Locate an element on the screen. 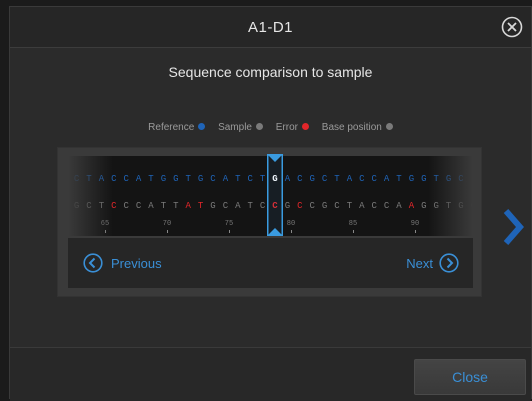  dialog-titlebar: A1-D1 is located at coordinates (270, 27).